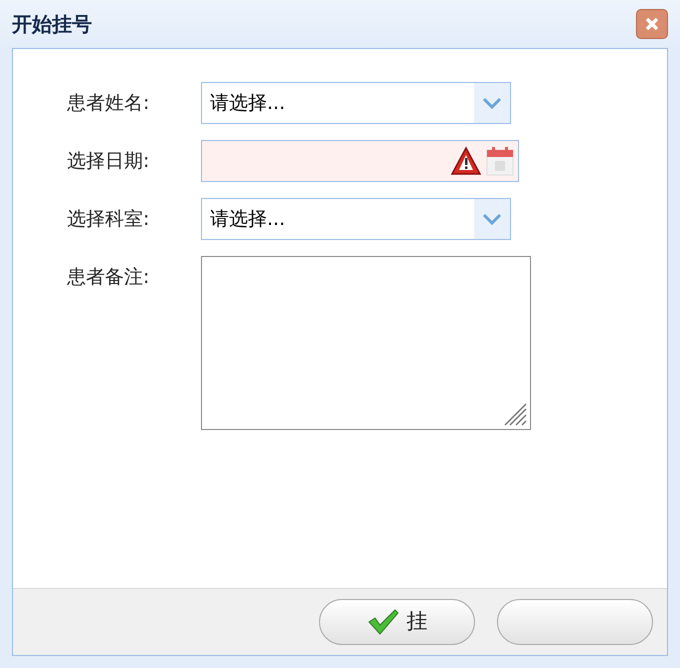 The height and width of the screenshot is (668, 680). Describe the element at coordinates (108, 277) in the screenshot. I see `field-label: 患者备注:` at that location.